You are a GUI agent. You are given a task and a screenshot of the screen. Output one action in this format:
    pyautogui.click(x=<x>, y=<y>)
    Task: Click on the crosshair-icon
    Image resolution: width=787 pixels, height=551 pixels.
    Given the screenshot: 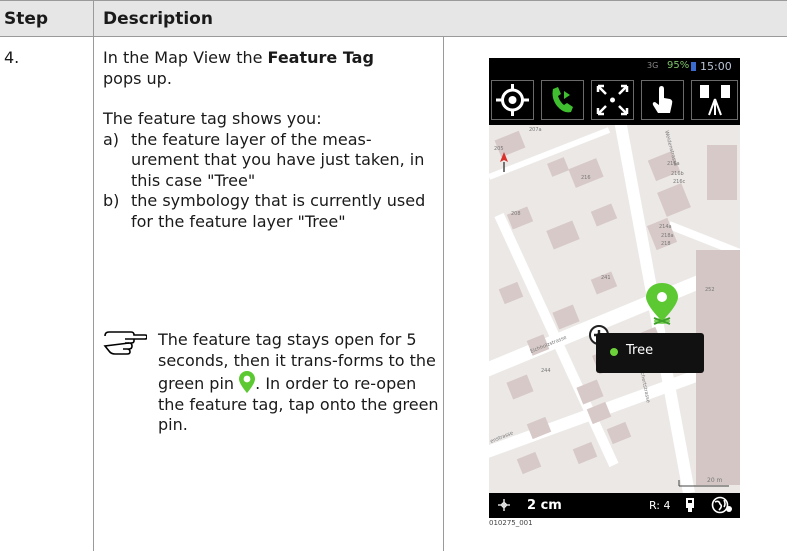 What is the action you would take?
    pyautogui.click(x=504, y=505)
    